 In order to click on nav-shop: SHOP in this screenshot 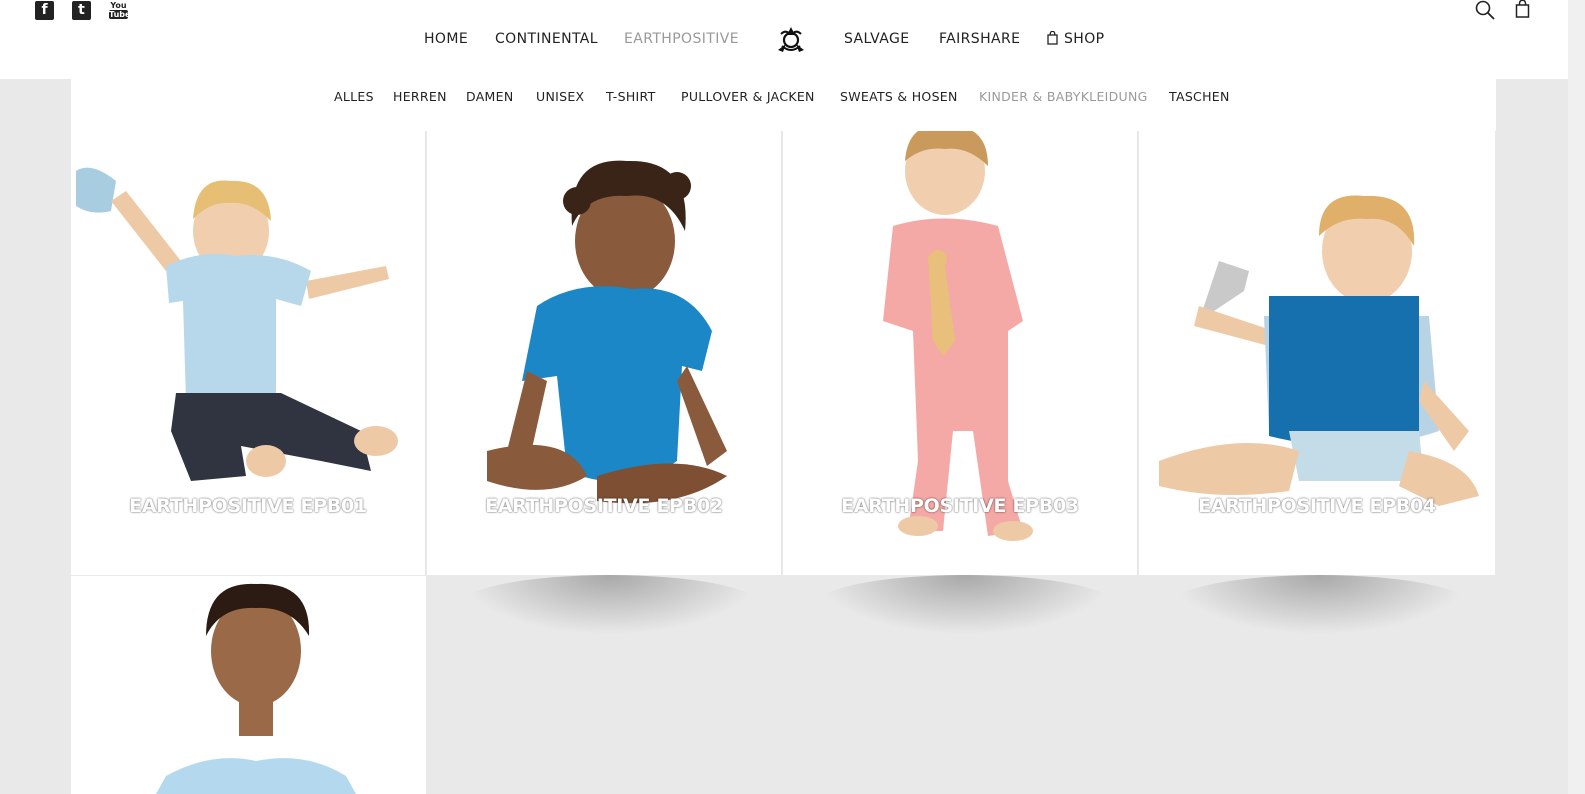, I will do `click(1076, 38)`.